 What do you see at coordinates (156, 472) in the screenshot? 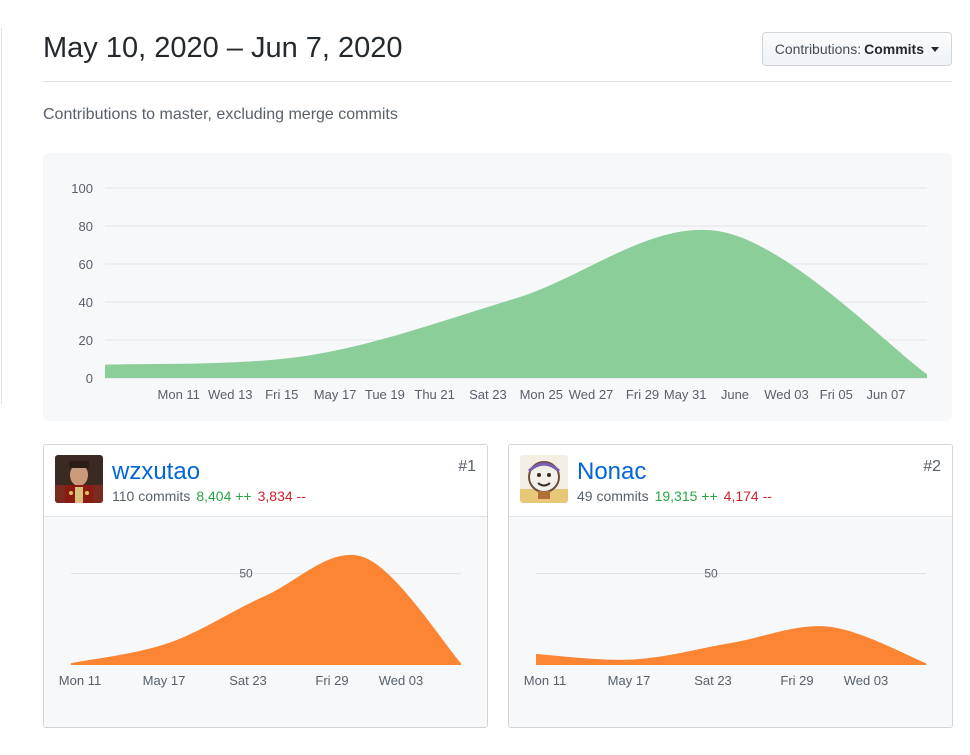
I see `contributor-name-link: wzxutao` at bounding box center [156, 472].